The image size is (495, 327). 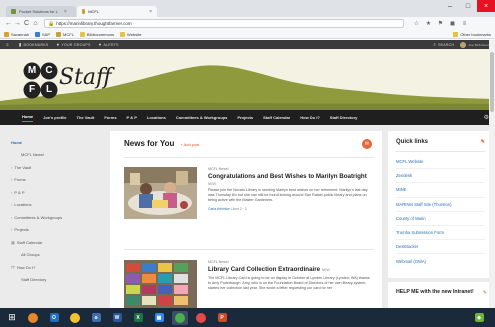 What do you see at coordinates (440, 219) in the screenshot?
I see `quick-link-county-of-marin: County of Marin` at bounding box center [440, 219].